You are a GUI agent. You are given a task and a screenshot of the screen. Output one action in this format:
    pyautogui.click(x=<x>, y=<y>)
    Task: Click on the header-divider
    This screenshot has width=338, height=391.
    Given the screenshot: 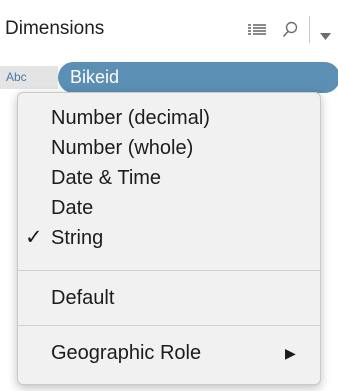 What is the action you would take?
    pyautogui.click(x=309, y=29)
    